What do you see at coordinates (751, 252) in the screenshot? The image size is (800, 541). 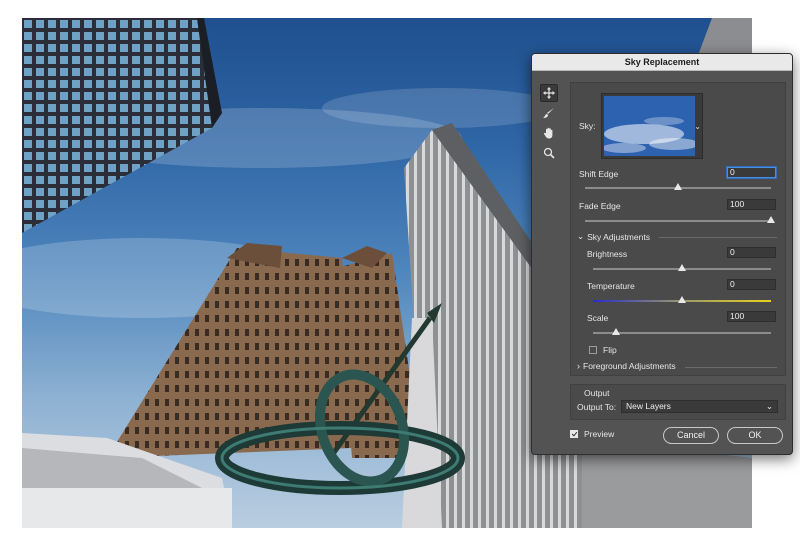 I see `brightness-input: 0` at bounding box center [751, 252].